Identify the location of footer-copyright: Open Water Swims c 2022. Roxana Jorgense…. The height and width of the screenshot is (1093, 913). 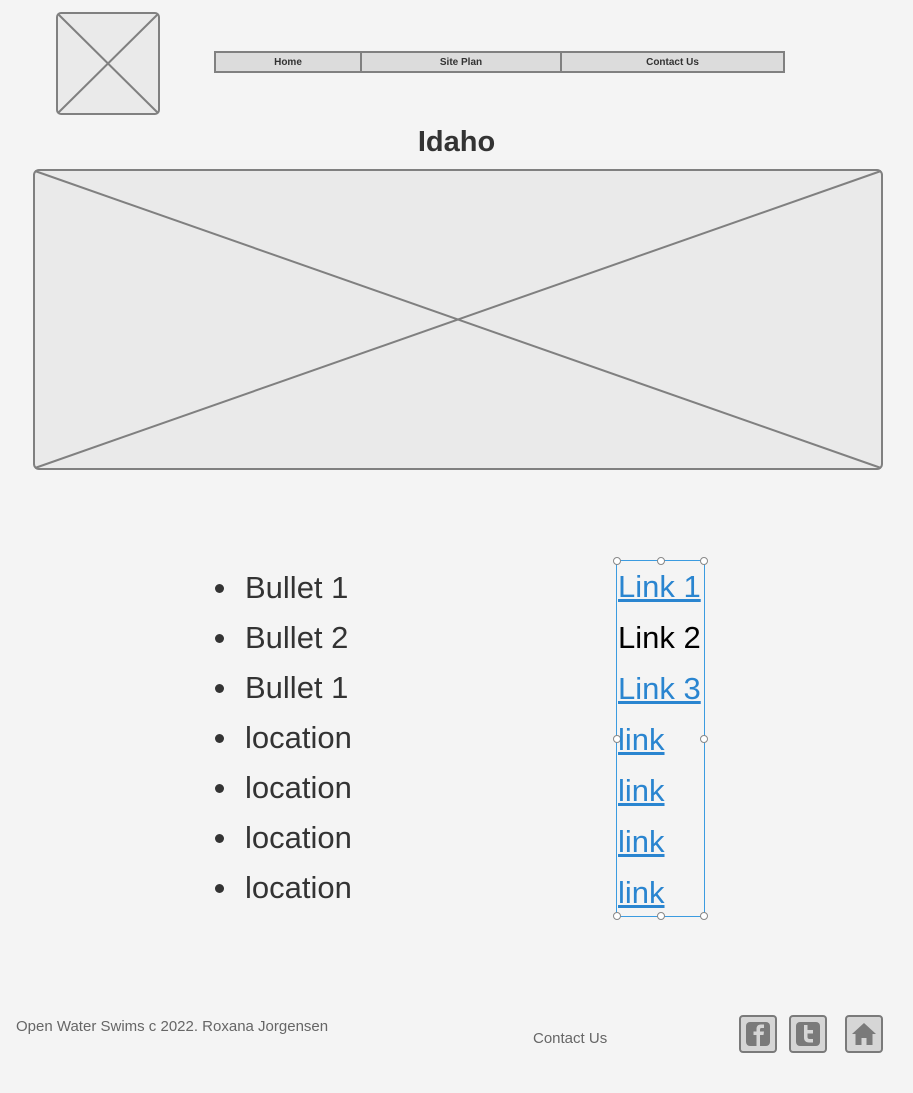
(172, 1026).